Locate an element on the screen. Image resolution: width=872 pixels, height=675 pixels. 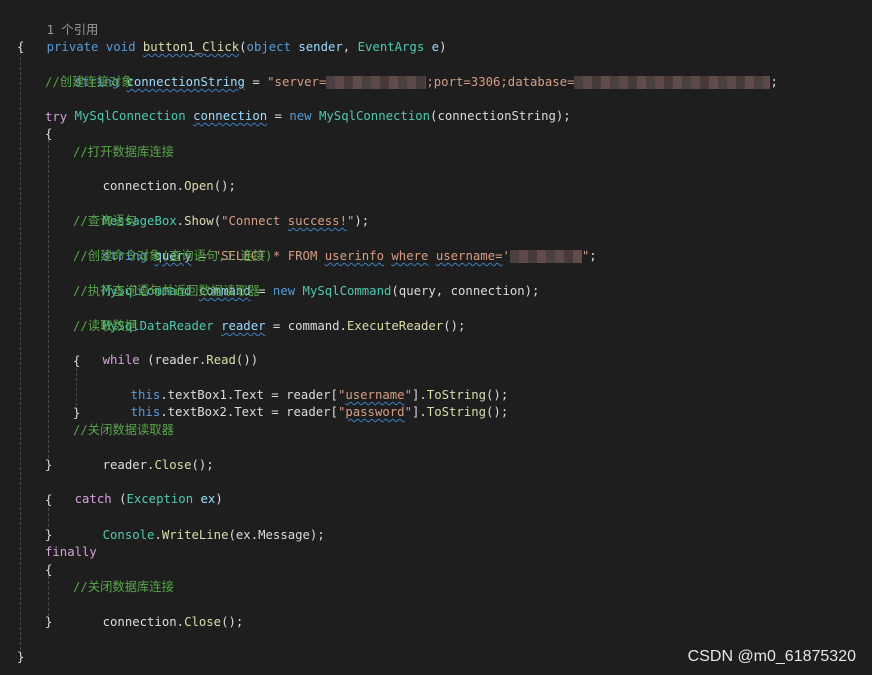
punct: ]. is located at coordinates (419, 412).